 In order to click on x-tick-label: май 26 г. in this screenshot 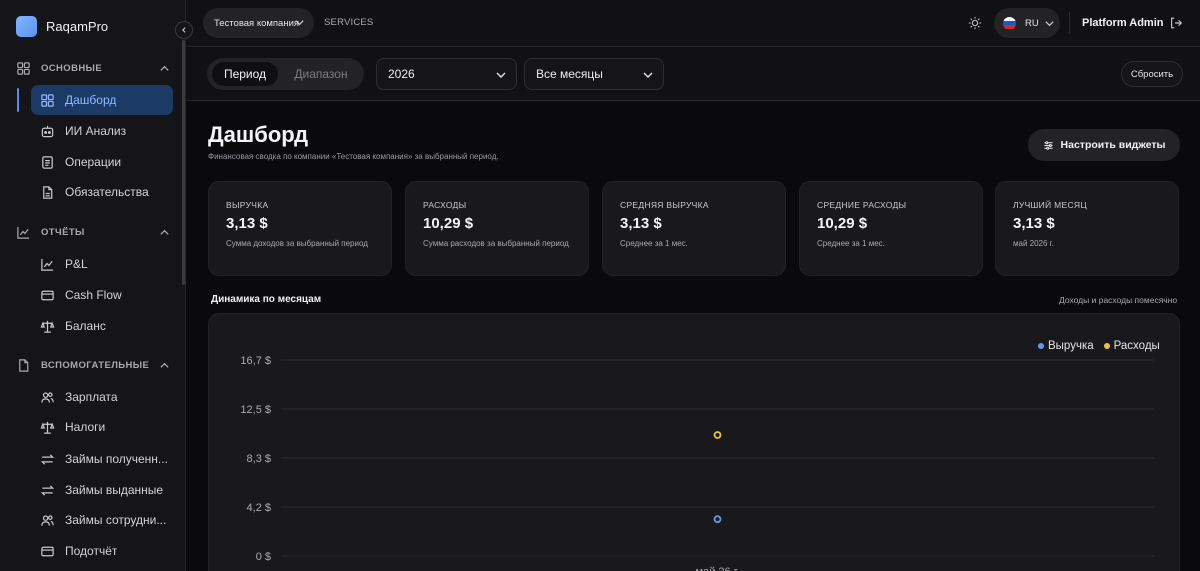, I will do `click(718, 568)`.